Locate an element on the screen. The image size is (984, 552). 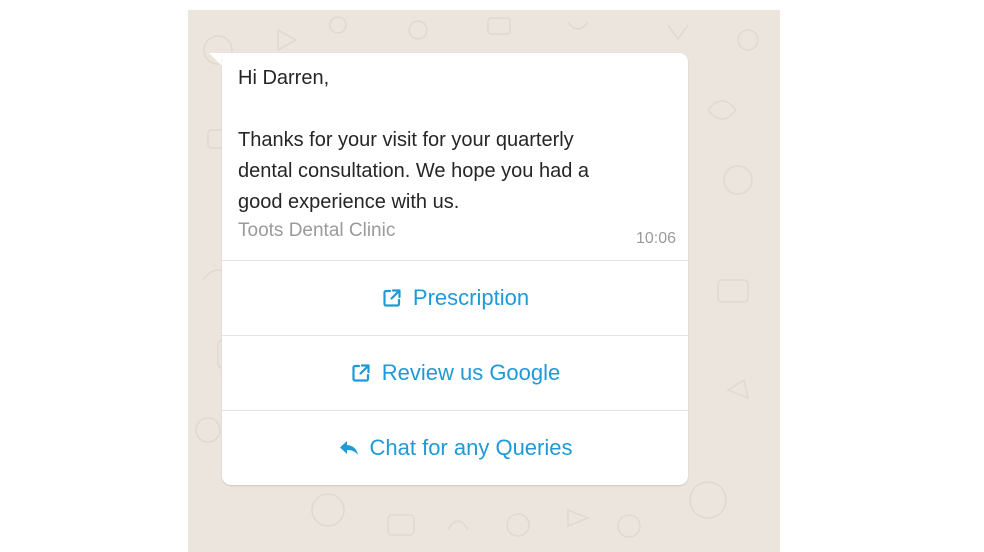
message-footer-row: Toots Dental Clinic 10:06 is located at coordinates (457, 235).